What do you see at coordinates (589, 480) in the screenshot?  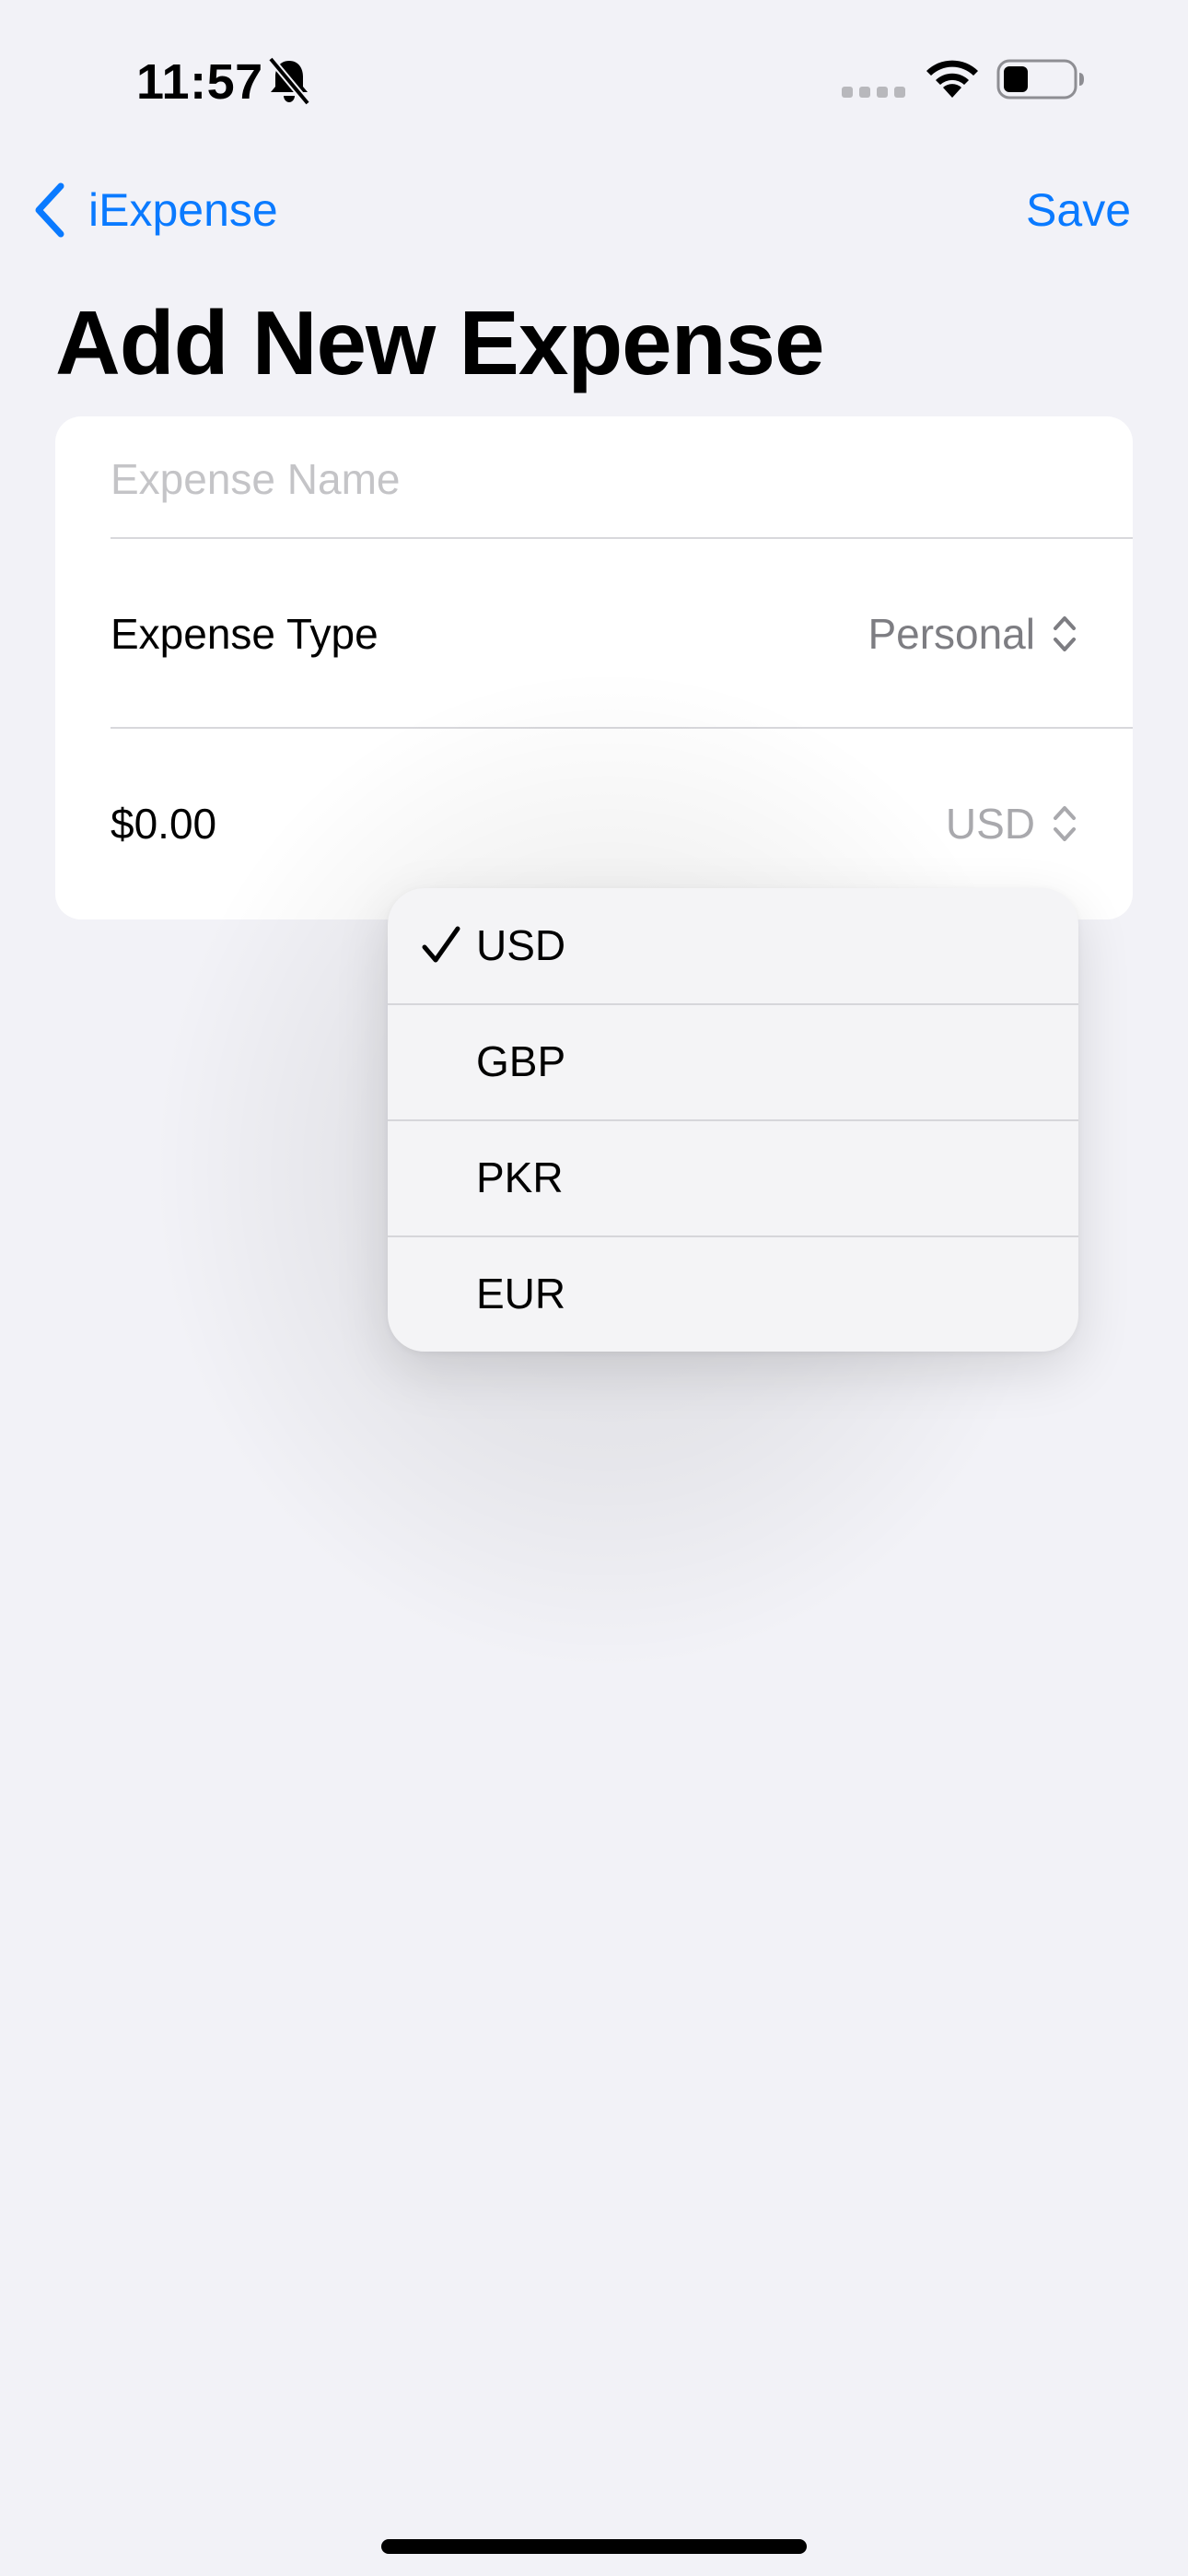 I see `expense-name-input` at bounding box center [589, 480].